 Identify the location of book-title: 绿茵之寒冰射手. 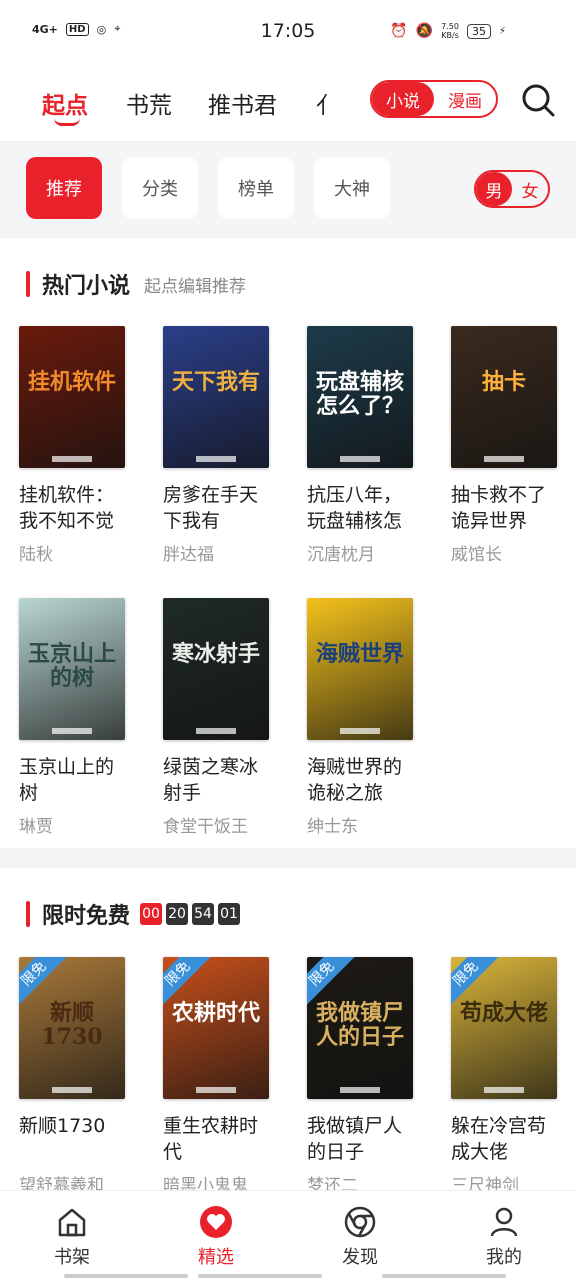
(211, 780).